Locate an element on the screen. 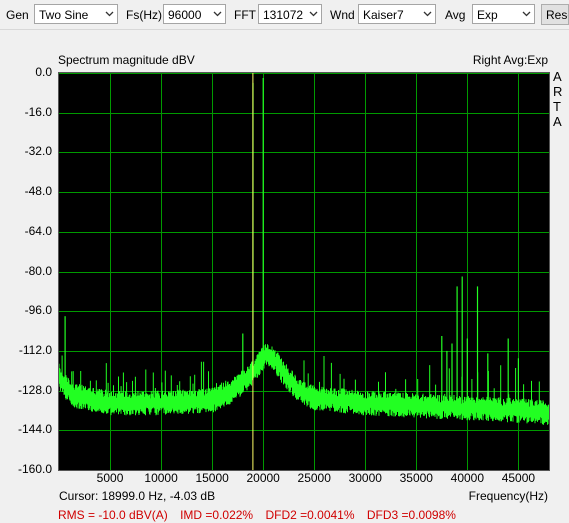 Image resolution: width=569 pixels, height=523 pixels. reset-button: Rese is located at coordinates (555, 14).